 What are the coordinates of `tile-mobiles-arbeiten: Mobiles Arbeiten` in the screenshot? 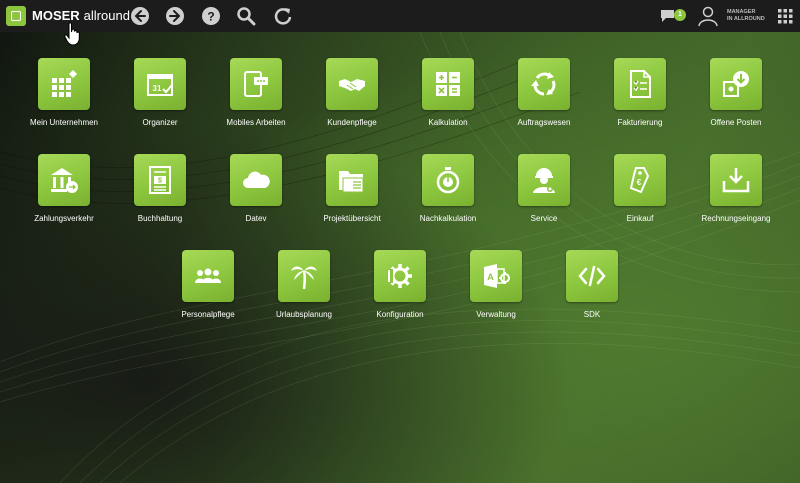 It's located at (256, 92).